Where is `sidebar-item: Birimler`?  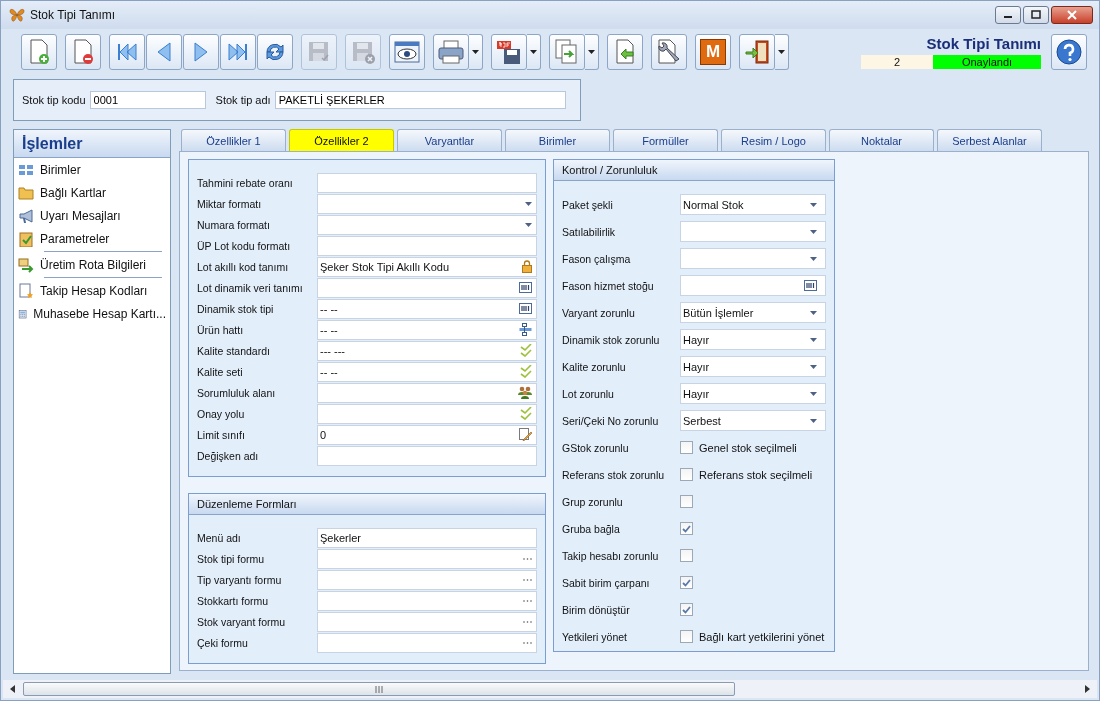 sidebar-item: Birimler is located at coordinates (92, 169).